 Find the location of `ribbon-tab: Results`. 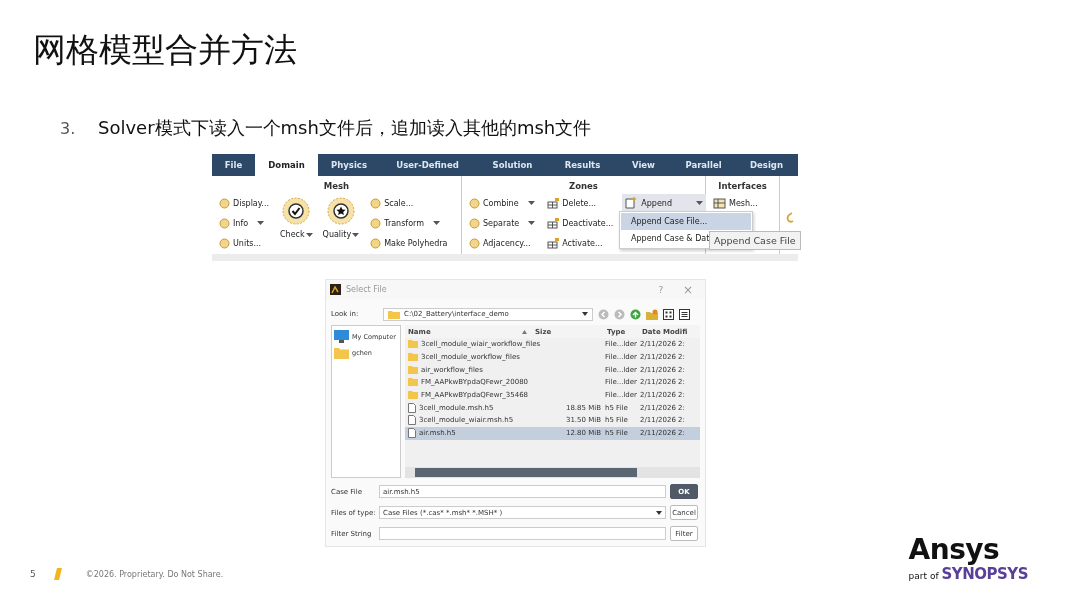

ribbon-tab: Results is located at coordinates (582, 165).